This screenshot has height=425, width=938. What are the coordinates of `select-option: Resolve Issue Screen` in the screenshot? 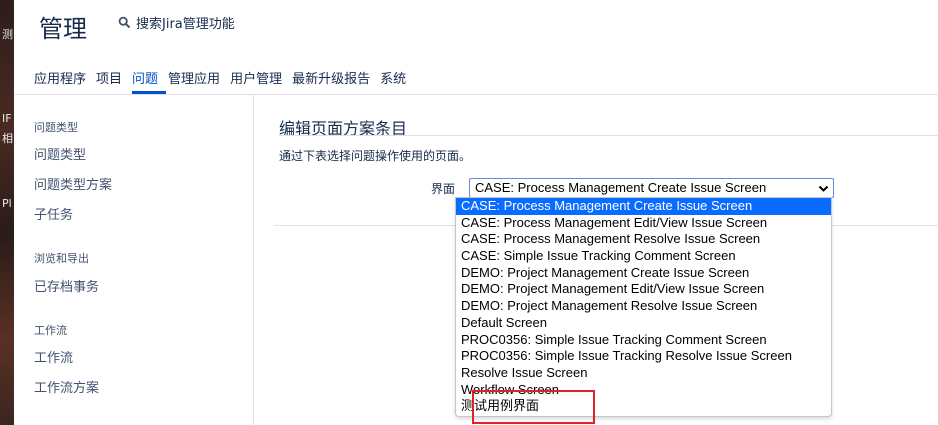 It's located at (643, 373).